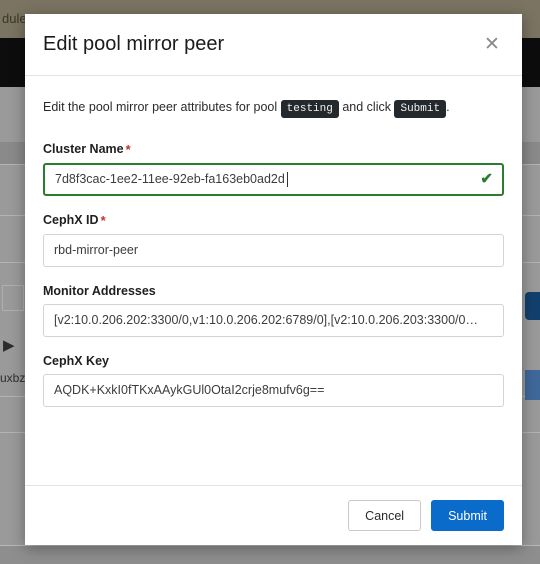 This screenshot has width=540, height=564. I want to click on monitor-addresses-input-wrap, so click(273, 320).